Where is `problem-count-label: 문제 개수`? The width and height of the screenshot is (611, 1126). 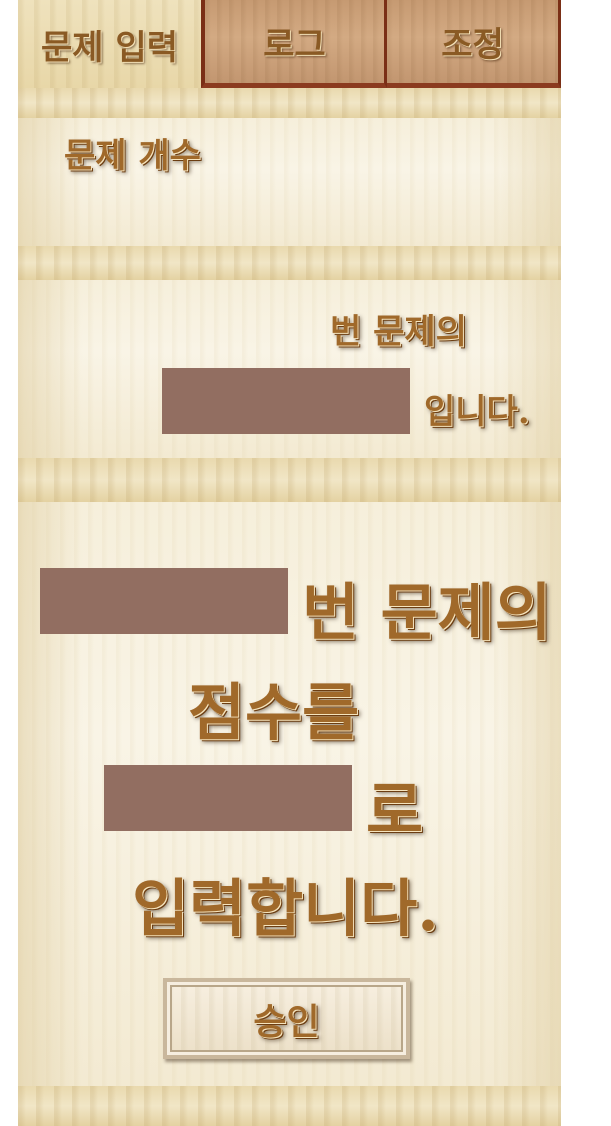
problem-count-label: 문제 개수 is located at coordinates (132, 156).